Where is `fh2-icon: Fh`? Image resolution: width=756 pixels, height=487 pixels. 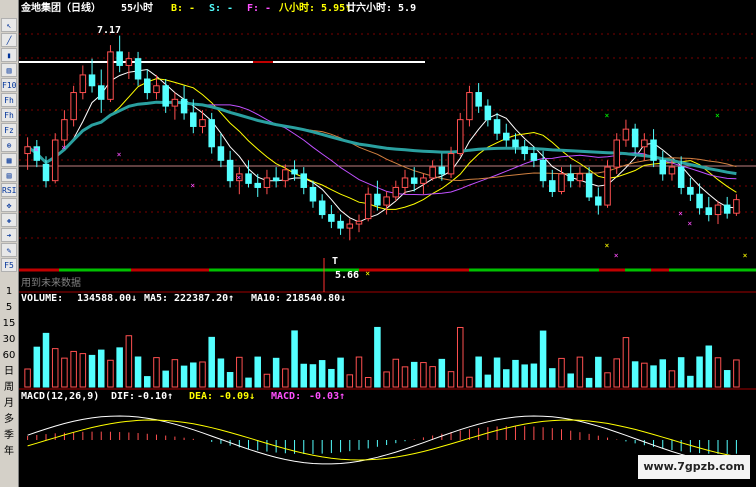
fh2-icon: Fh is located at coordinates (9, 115).